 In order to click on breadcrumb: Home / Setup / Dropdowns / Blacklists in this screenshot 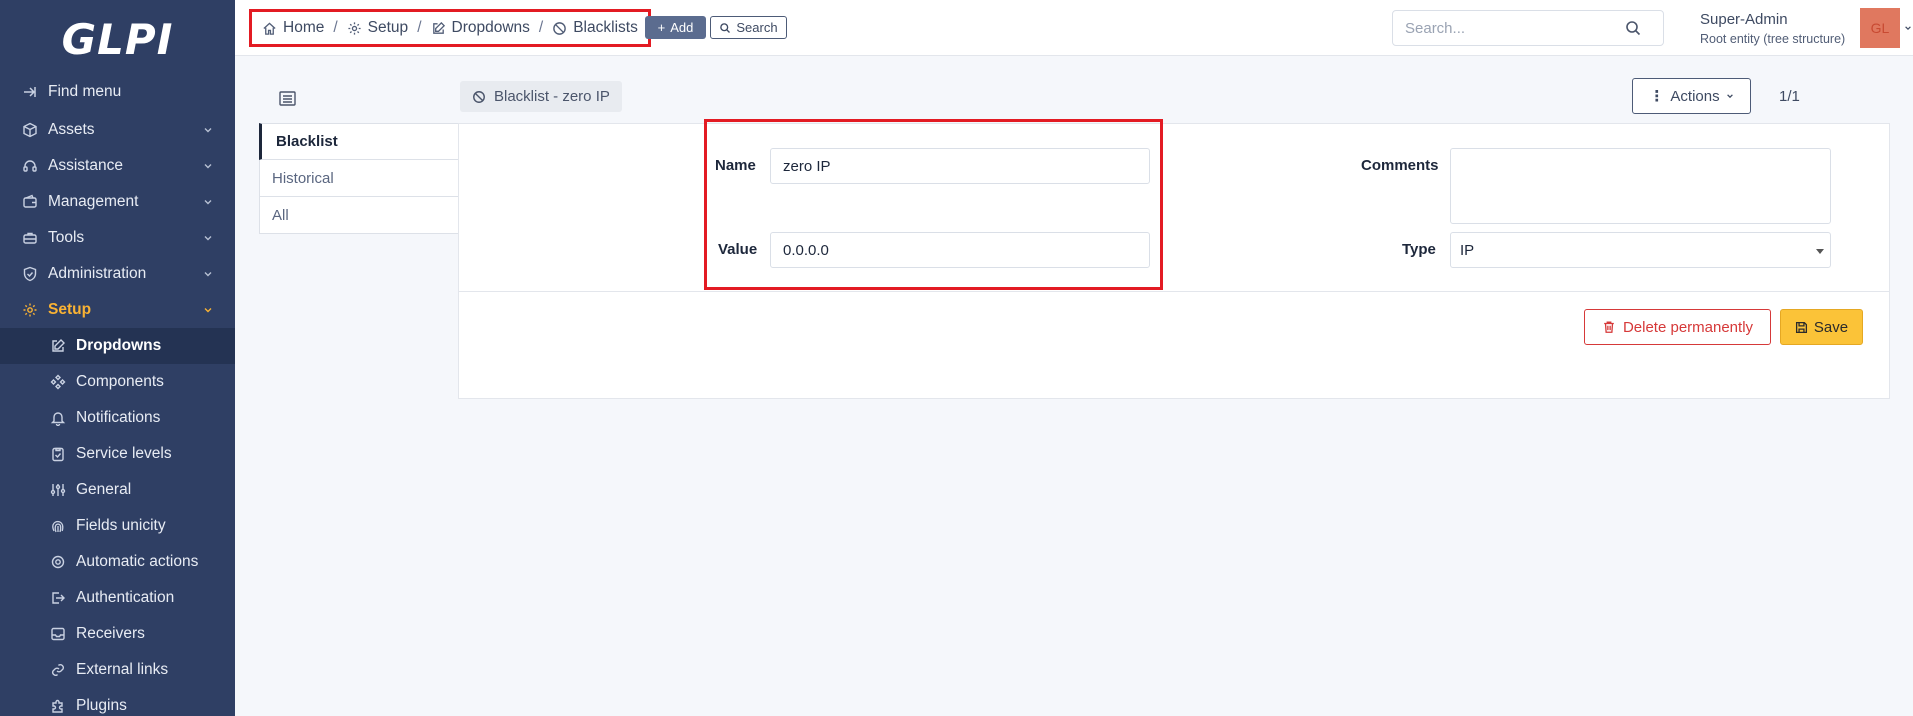, I will do `click(450, 28)`.